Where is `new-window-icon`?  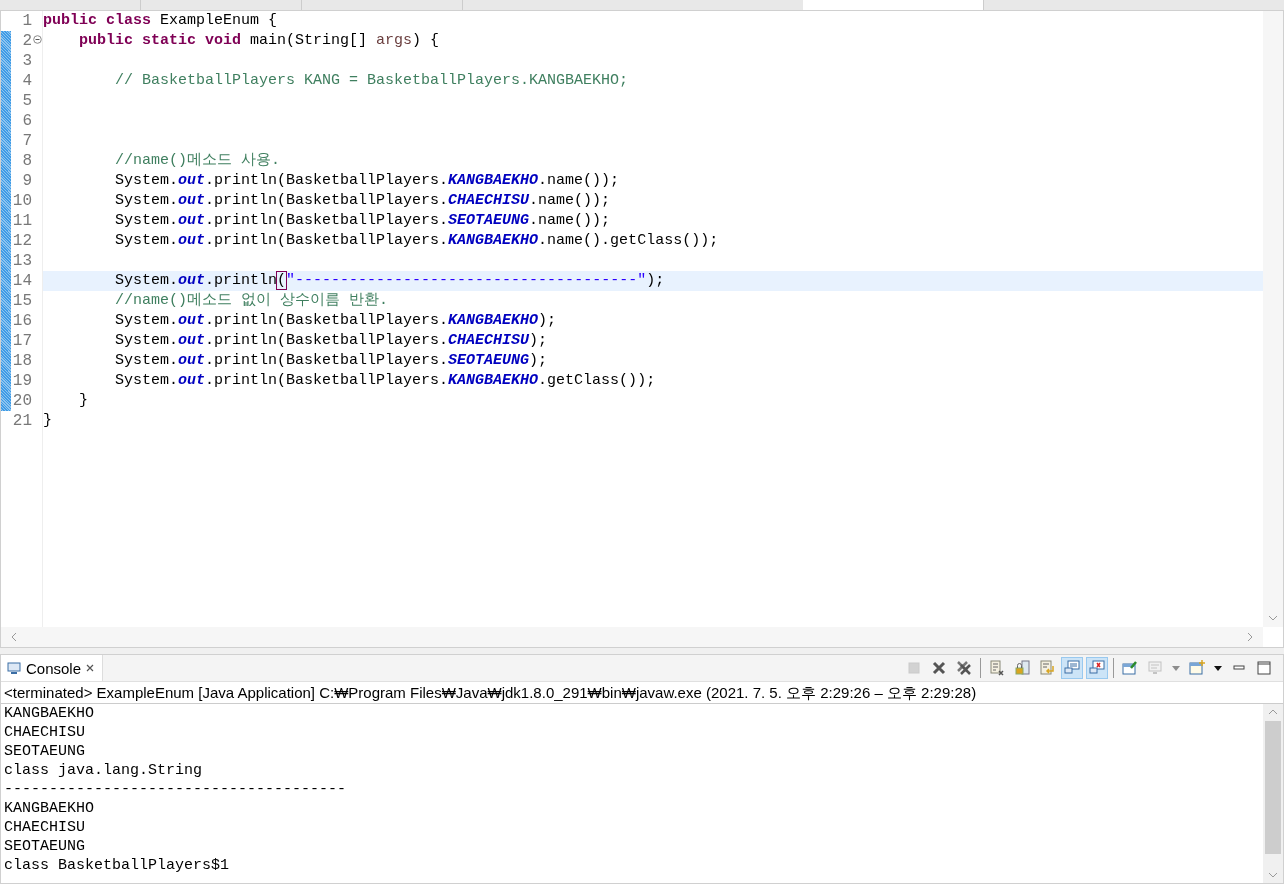 new-window-icon is located at coordinates (1197, 668).